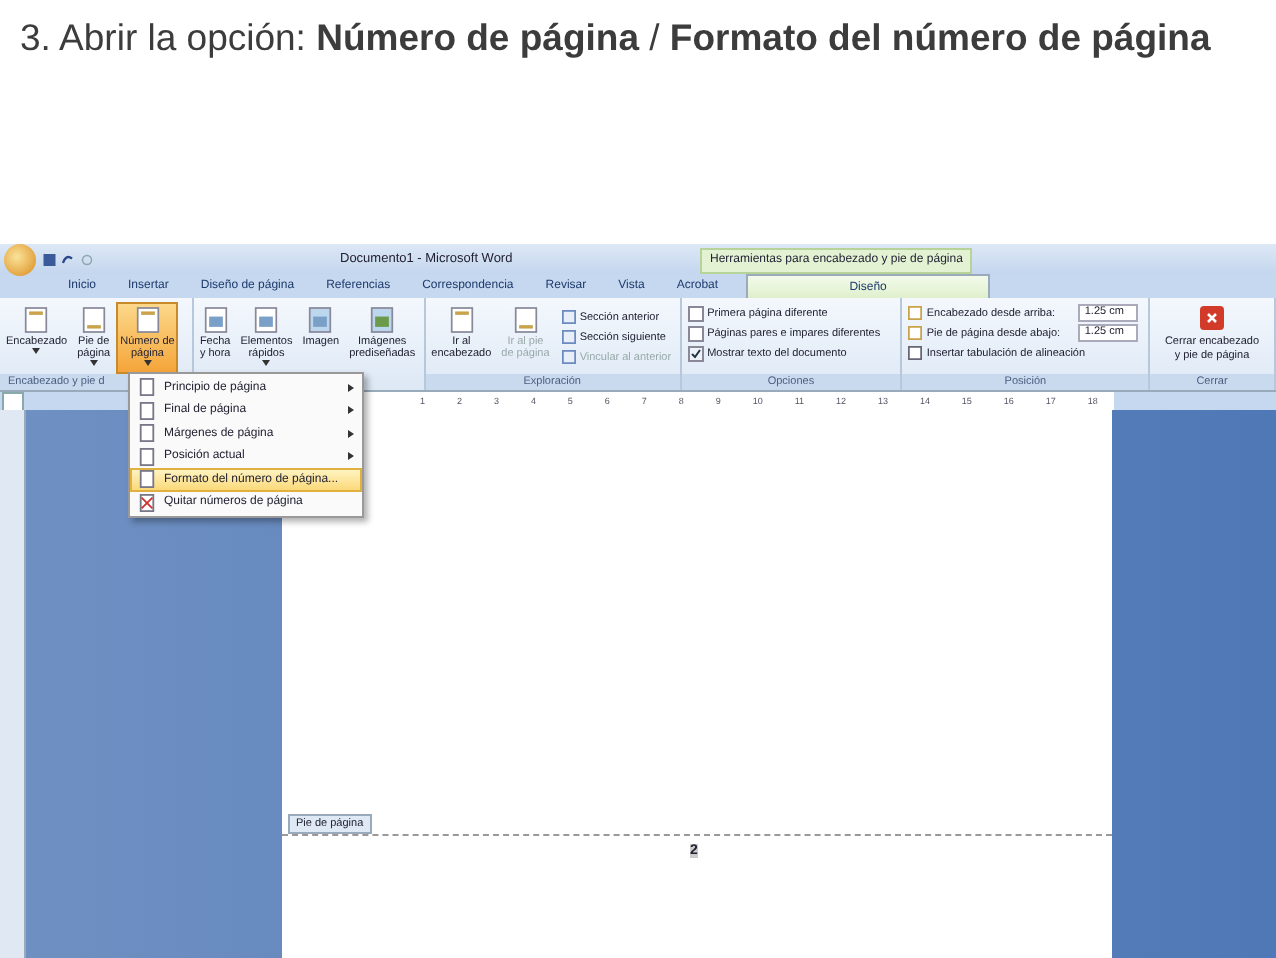  Describe the element at coordinates (20, 259) in the screenshot. I see `office-button` at that location.